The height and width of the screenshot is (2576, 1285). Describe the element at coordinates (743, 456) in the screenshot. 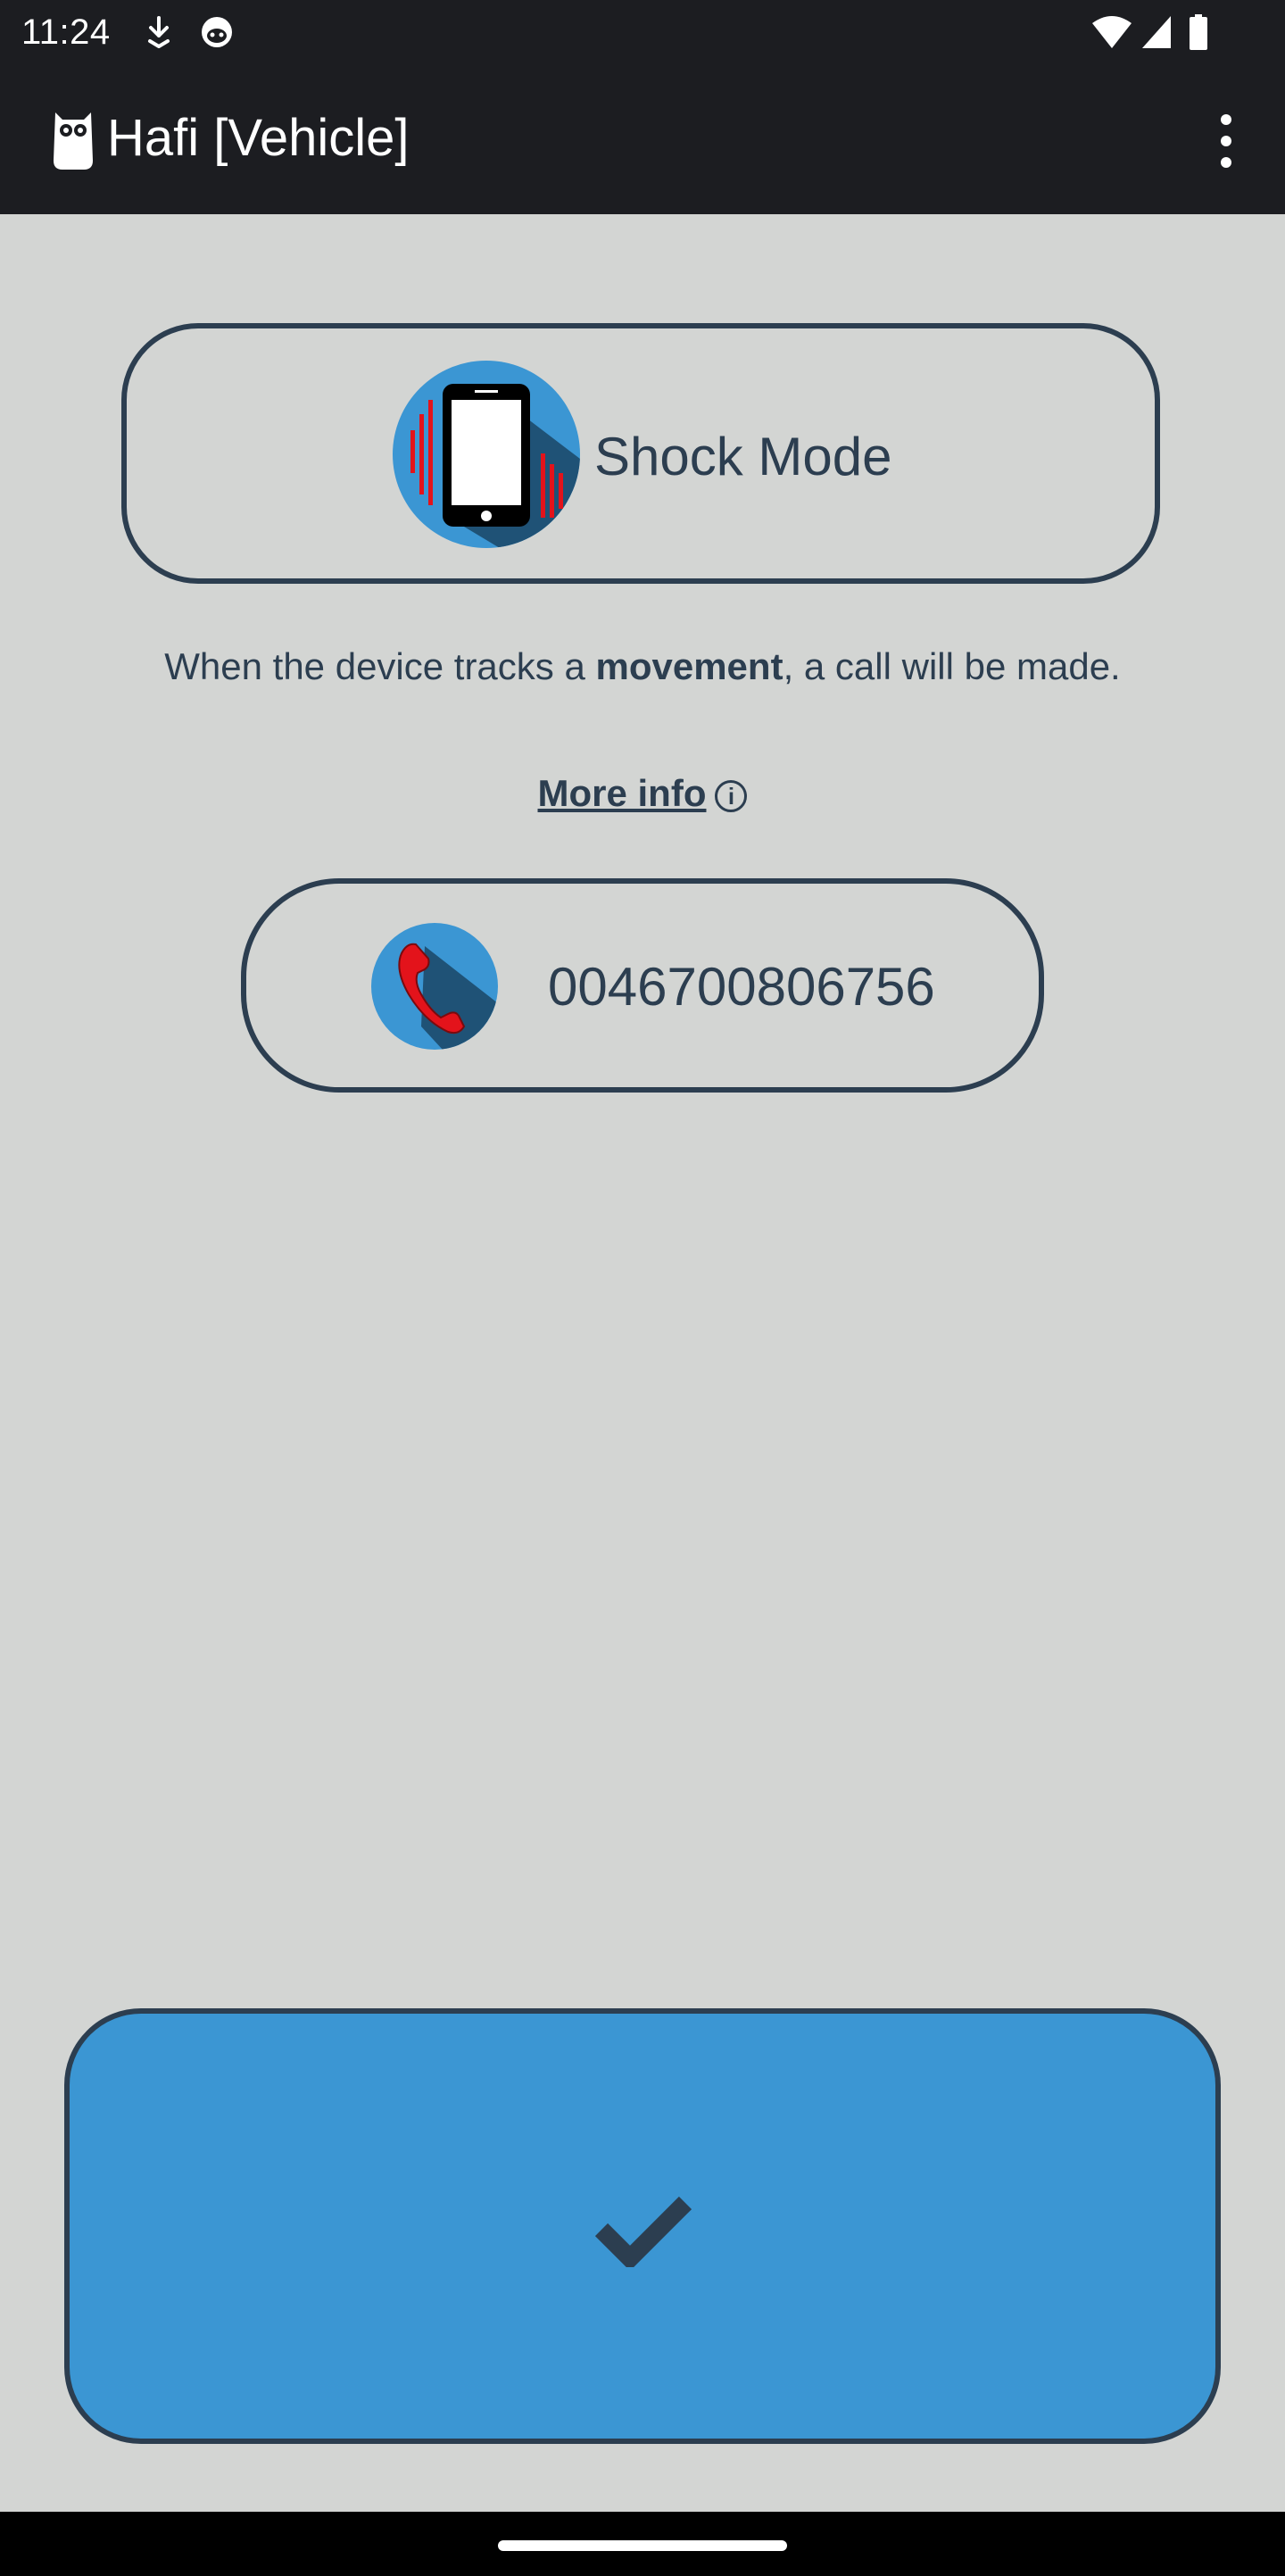

I see `shock-mode-label: Shock Mode` at that location.